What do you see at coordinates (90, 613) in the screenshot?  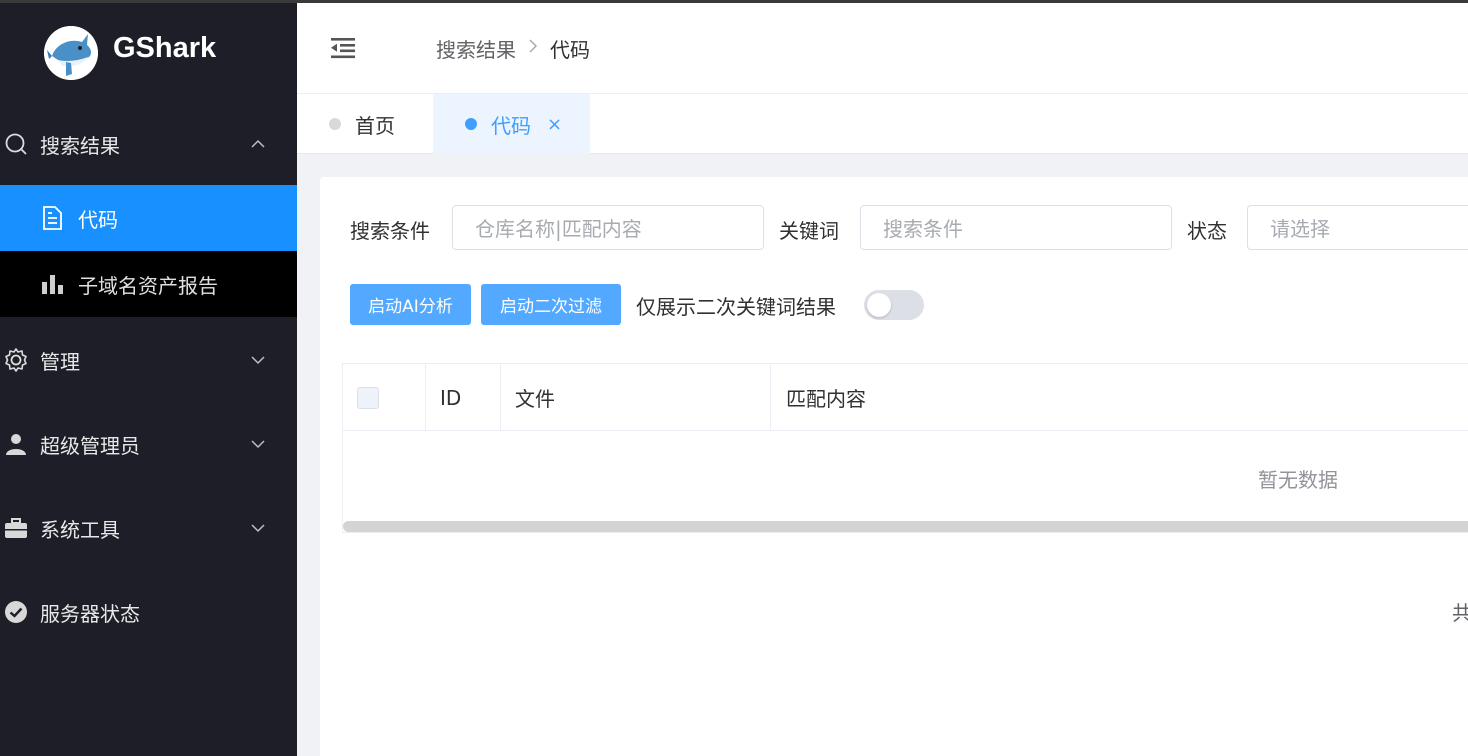 I see `menu-group-label: 服务器状态` at bounding box center [90, 613].